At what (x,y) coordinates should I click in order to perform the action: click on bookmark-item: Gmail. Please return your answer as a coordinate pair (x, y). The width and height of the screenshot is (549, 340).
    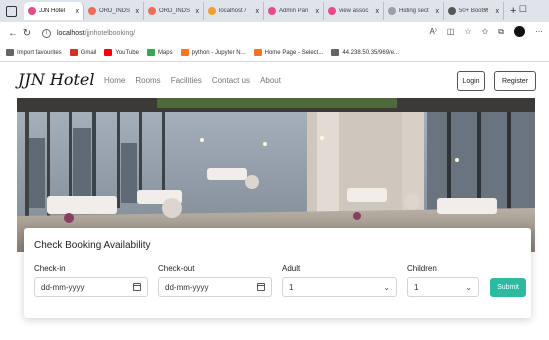
    Looking at the image, I should click on (83, 52).